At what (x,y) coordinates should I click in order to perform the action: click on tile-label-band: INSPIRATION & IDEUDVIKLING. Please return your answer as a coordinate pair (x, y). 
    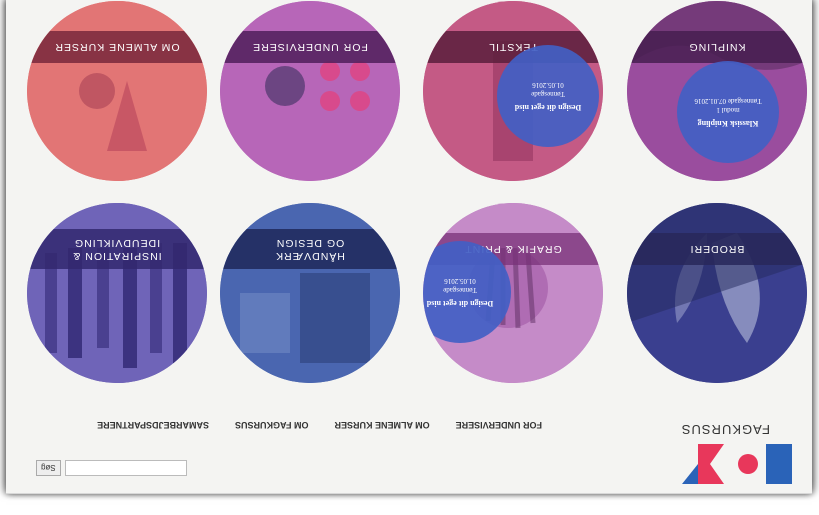
    Looking at the image, I should click on (117, 249).